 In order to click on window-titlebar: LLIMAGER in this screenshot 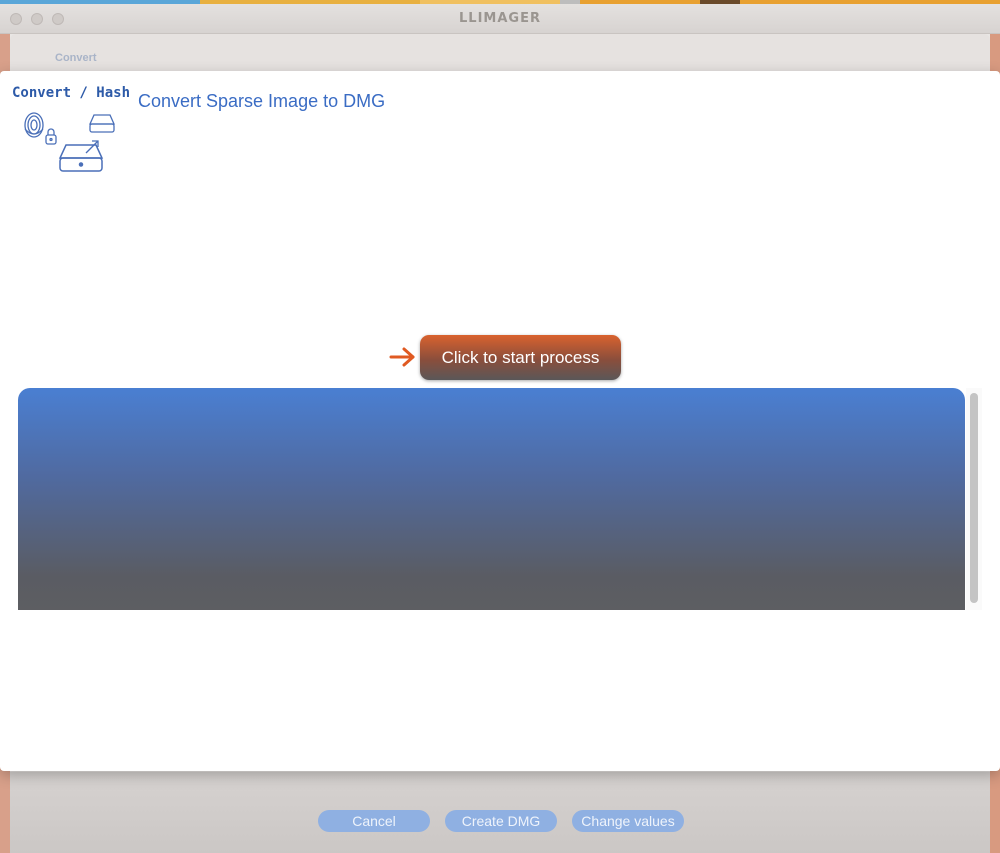, I will do `click(500, 19)`.